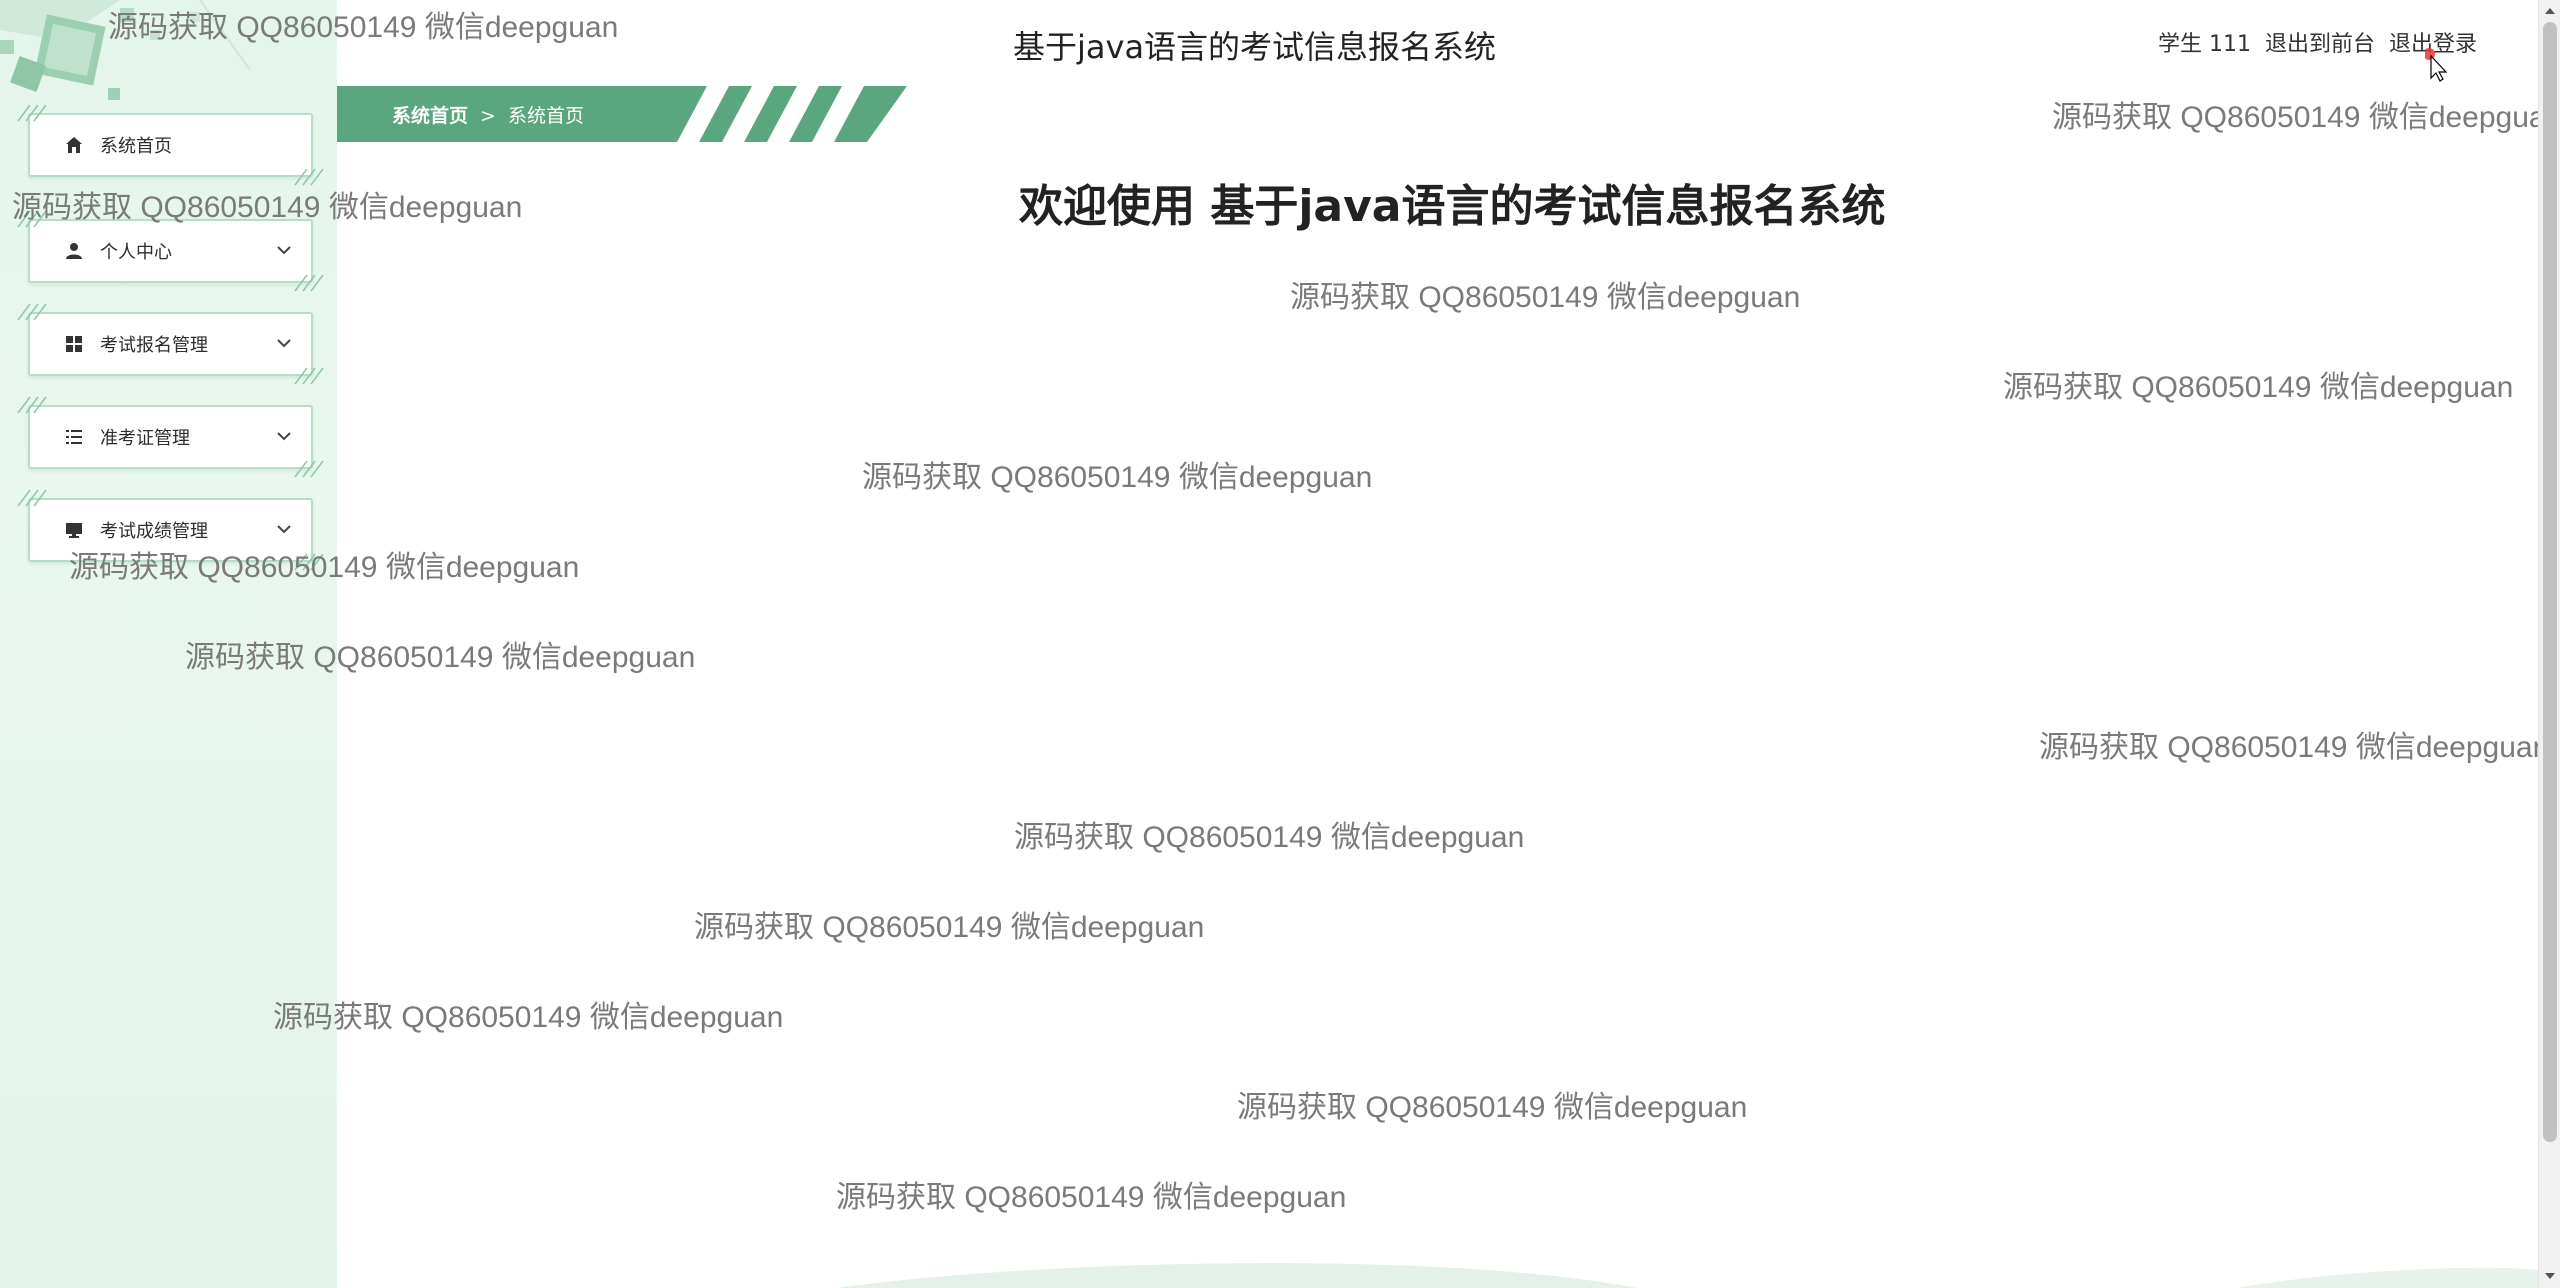 This screenshot has height=1288, width=2560. I want to click on sidebar-item-label: 系统首页, so click(136, 146).